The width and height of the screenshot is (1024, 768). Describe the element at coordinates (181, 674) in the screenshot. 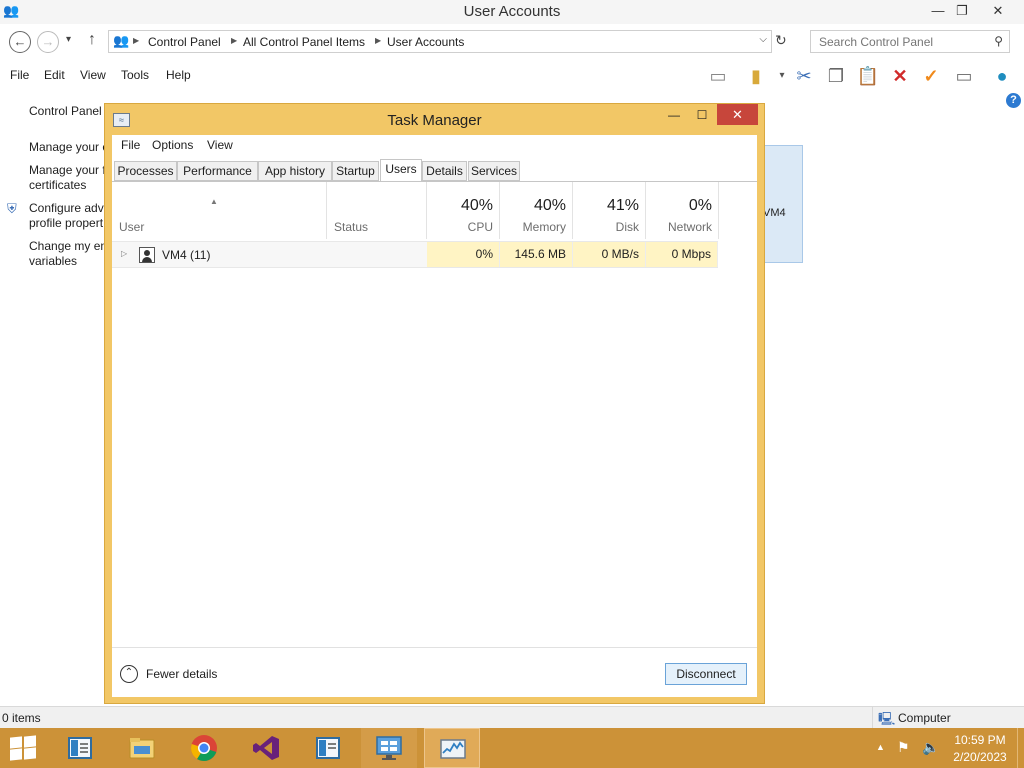

I see `fewer-details-link: Fewer details` at that location.